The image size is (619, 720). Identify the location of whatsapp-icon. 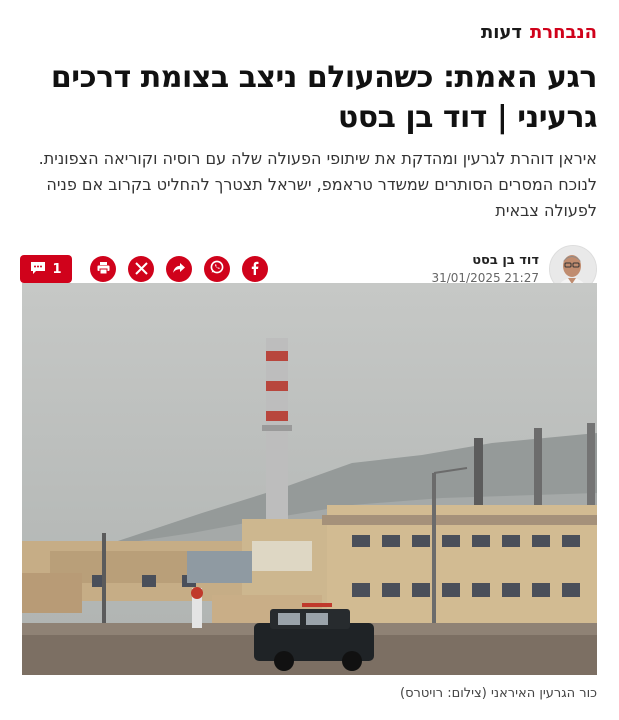
(217, 269).